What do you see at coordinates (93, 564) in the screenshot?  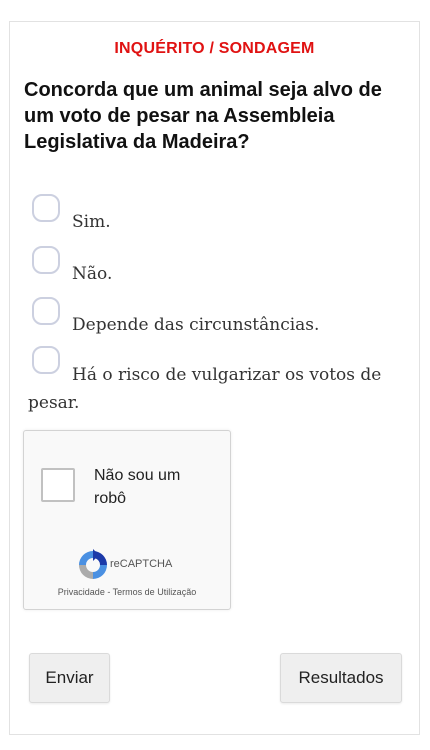 I see `recaptcha-logo-icon` at bounding box center [93, 564].